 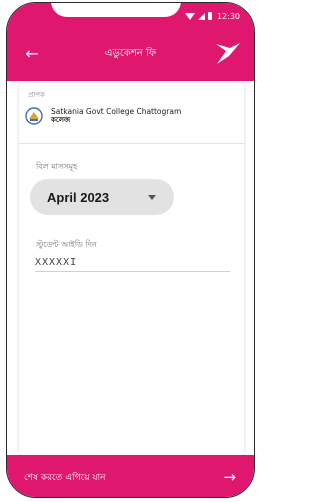 I want to click on student-id-underline, so click(x=132, y=271).